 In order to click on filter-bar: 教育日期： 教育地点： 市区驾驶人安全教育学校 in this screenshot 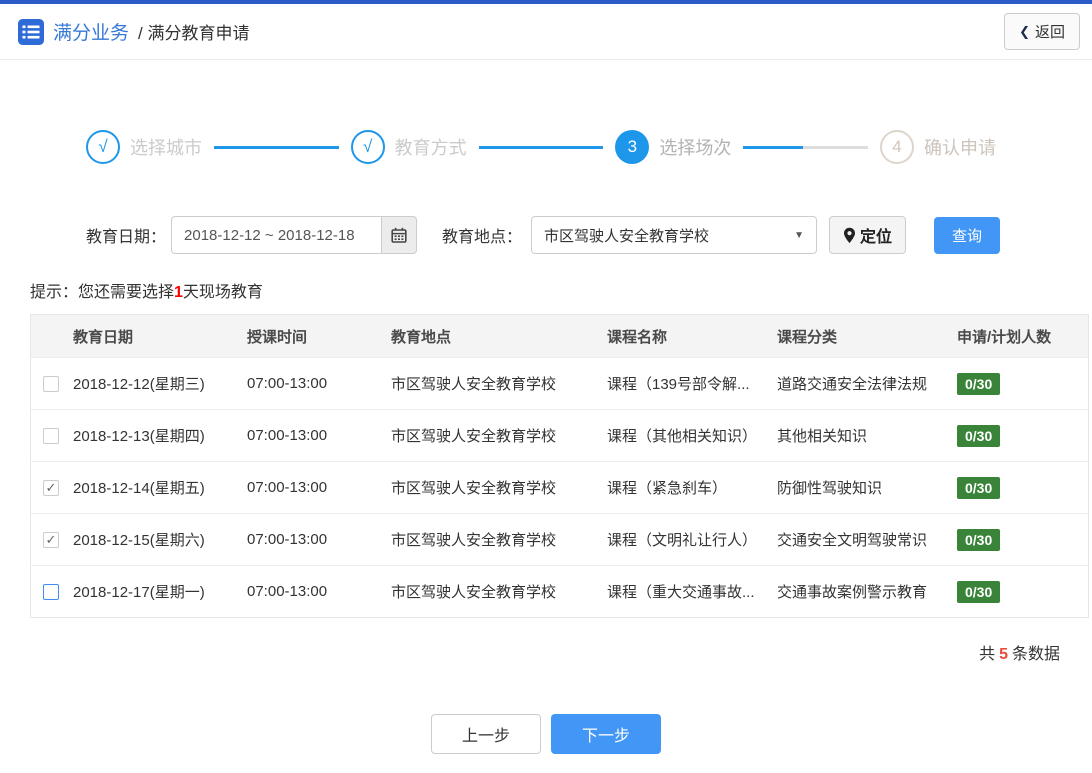, I will do `click(589, 235)`.